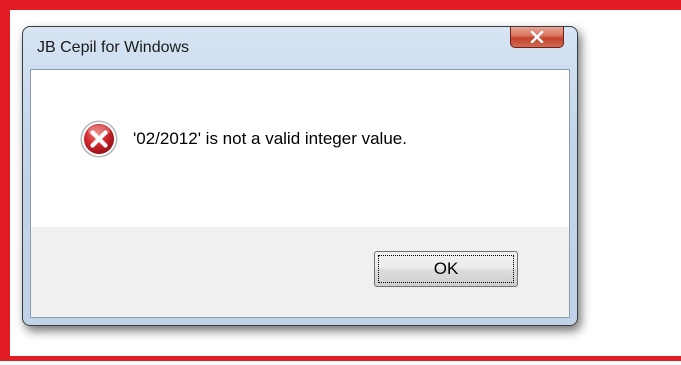 This screenshot has height=365, width=681. What do you see at coordinates (300, 51) in the screenshot?
I see `title-bar: JB Cepil for Windows` at bounding box center [300, 51].